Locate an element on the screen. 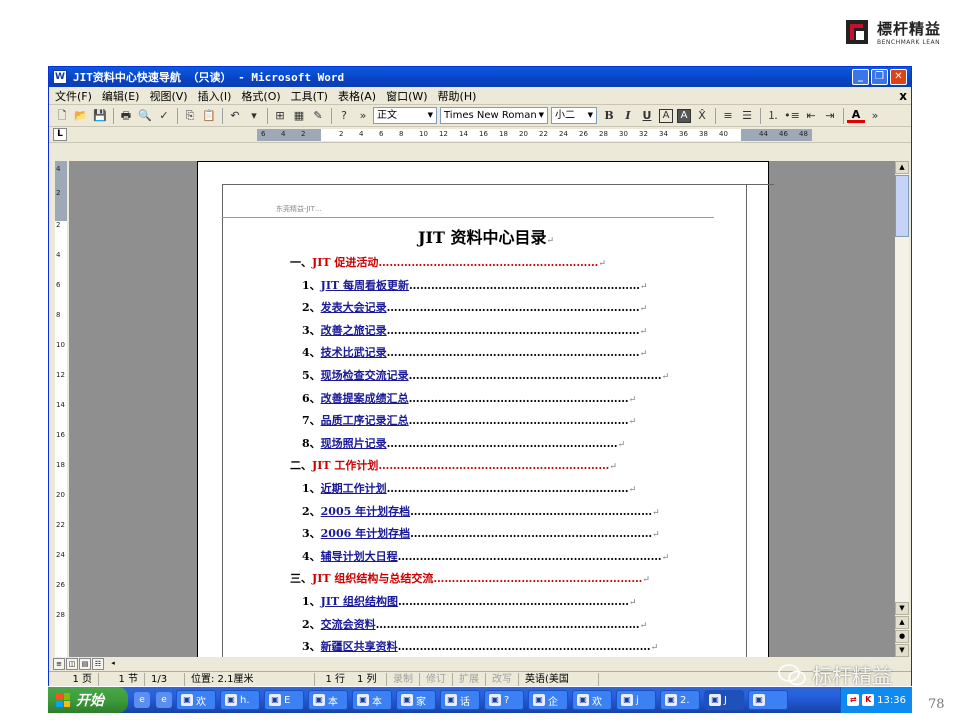 Image resolution: width=960 pixels, height=720 pixels. toc-item: 4、辅导计划大日程………………………………………………………………↵ is located at coordinates (485, 556).